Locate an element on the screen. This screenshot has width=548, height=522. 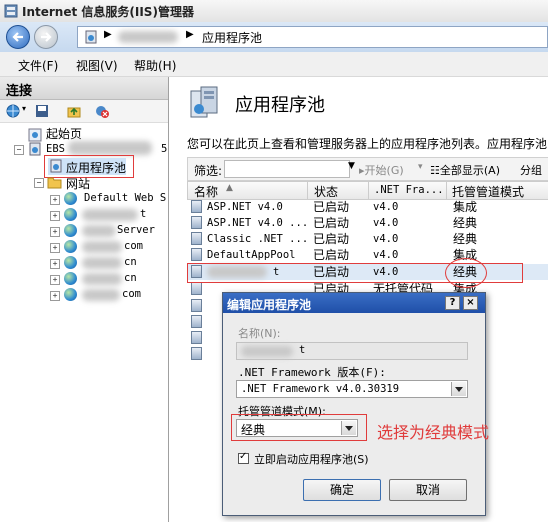
menu-help: 帮助(H) is located at coordinates (155, 65).